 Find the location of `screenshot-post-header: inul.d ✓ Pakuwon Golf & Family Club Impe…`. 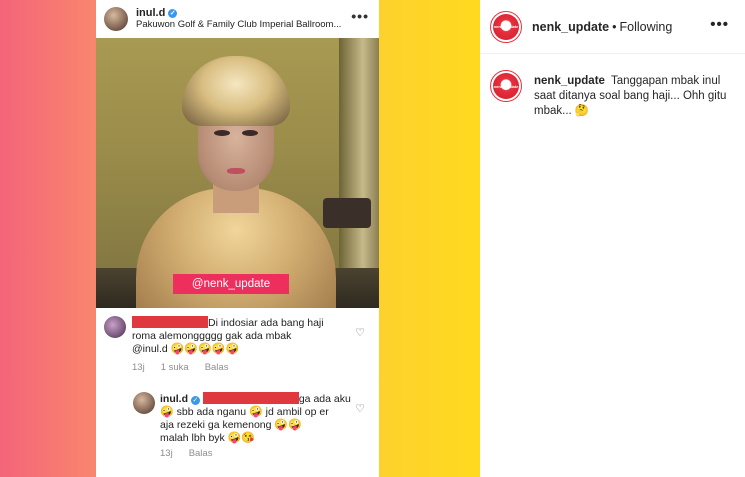

screenshot-post-header: inul.d ✓ Pakuwon Golf & Family Club Impe… is located at coordinates (237, 19).